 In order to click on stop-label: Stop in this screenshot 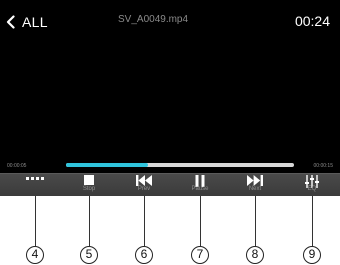, I will do `click(89, 189)`.